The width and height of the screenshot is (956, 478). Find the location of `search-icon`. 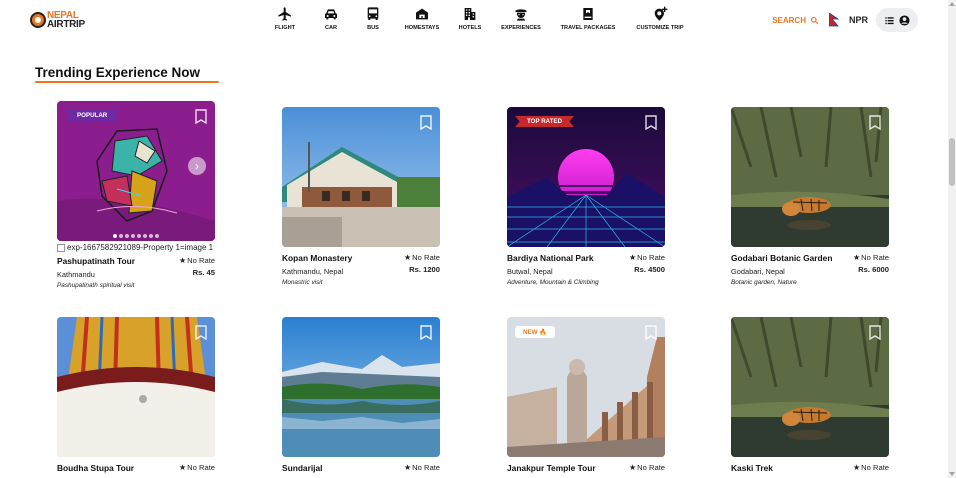

search-icon is located at coordinates (814, 20).